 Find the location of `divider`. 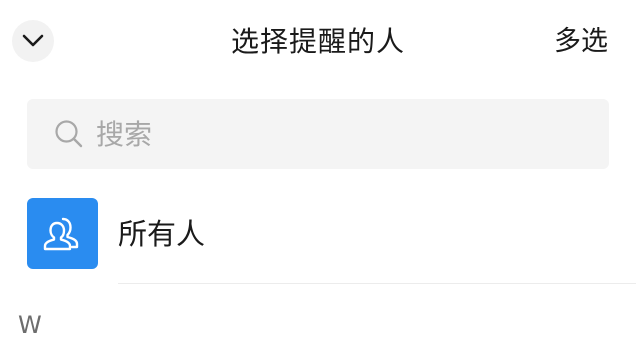

divider is located at coordinates (377, 283).